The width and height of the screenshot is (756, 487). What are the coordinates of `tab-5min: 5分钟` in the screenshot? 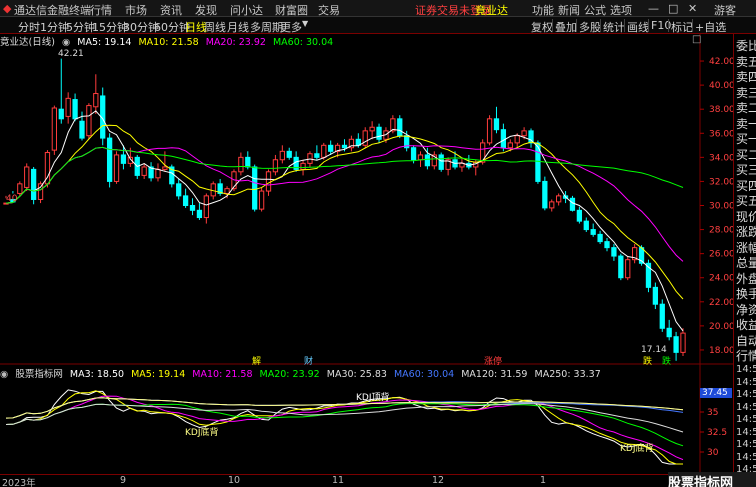 It's located at (80, 27).